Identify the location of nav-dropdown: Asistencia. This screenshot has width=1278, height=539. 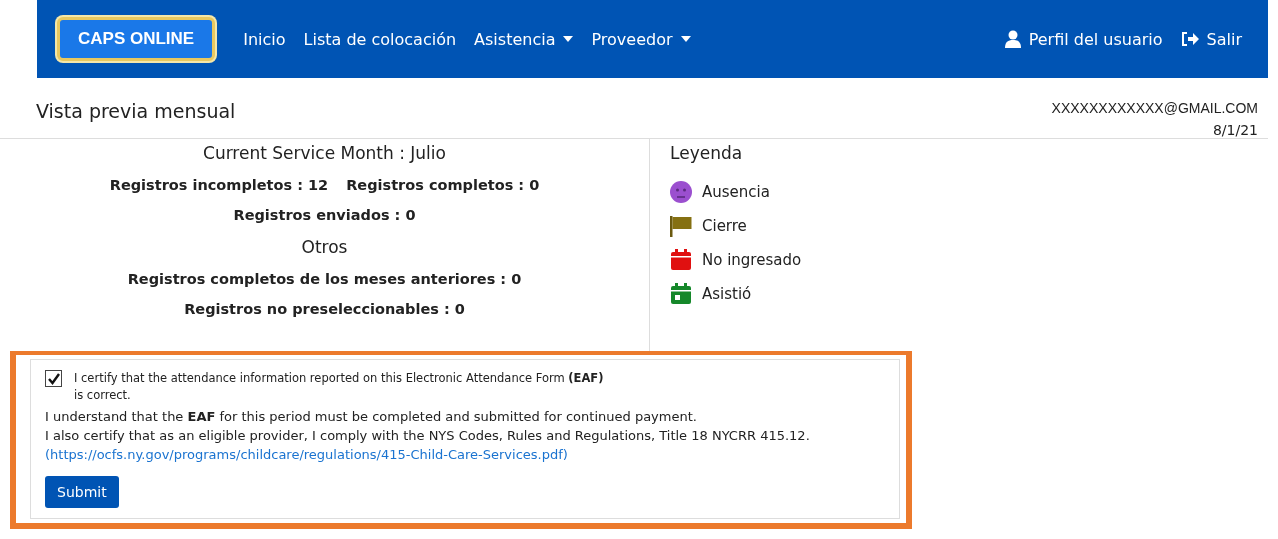
(524, 39).